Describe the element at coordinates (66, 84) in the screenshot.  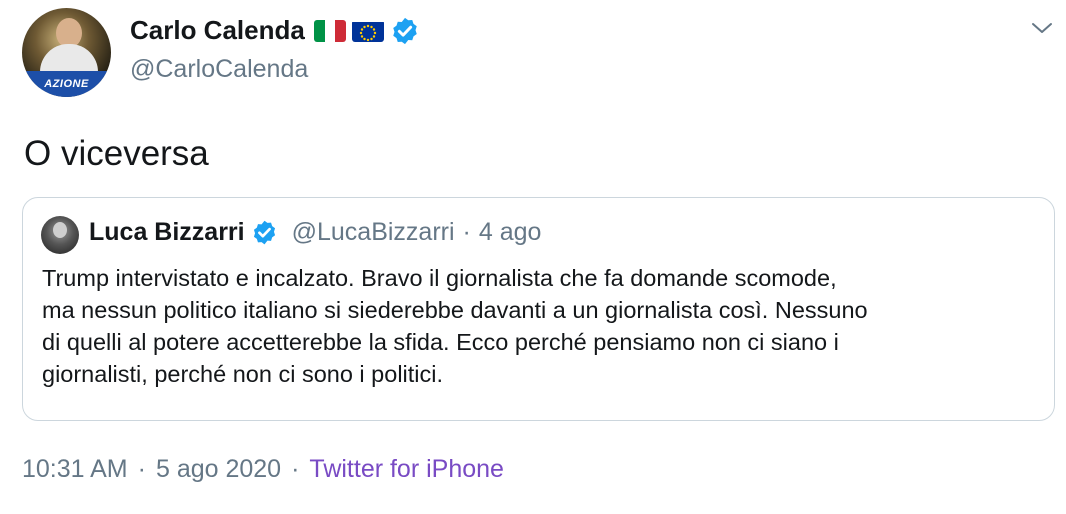
I see `avatar-brand-logo: AZIONE` at that location.